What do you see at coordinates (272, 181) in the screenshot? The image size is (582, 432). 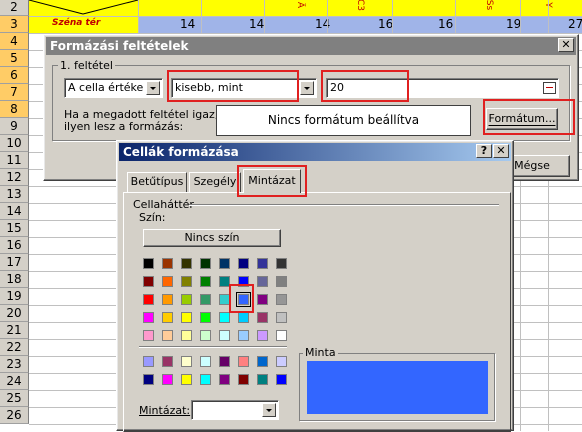 I see `tab-pattern: Mintázat` at bounding box center [272, 181].